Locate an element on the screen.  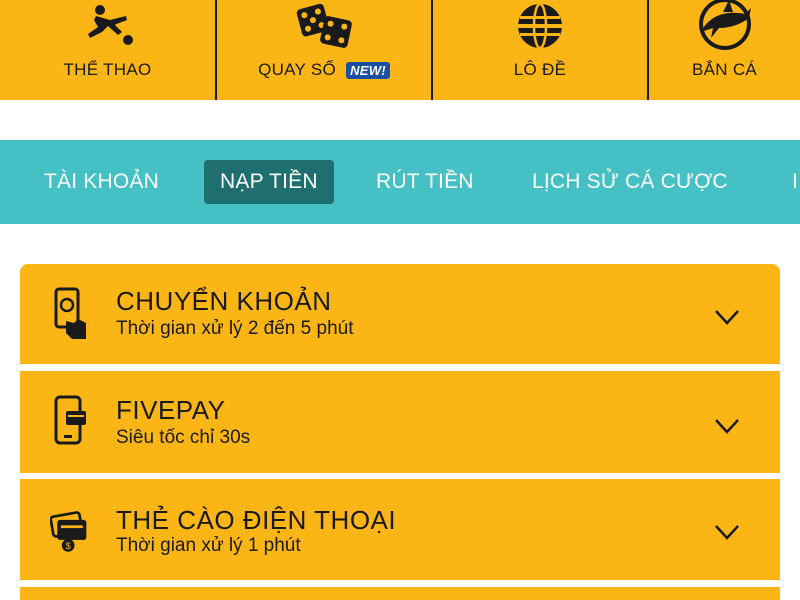
method-subtitle: Siêu tốc chỉ 30s is located at coordinates (183, 437).